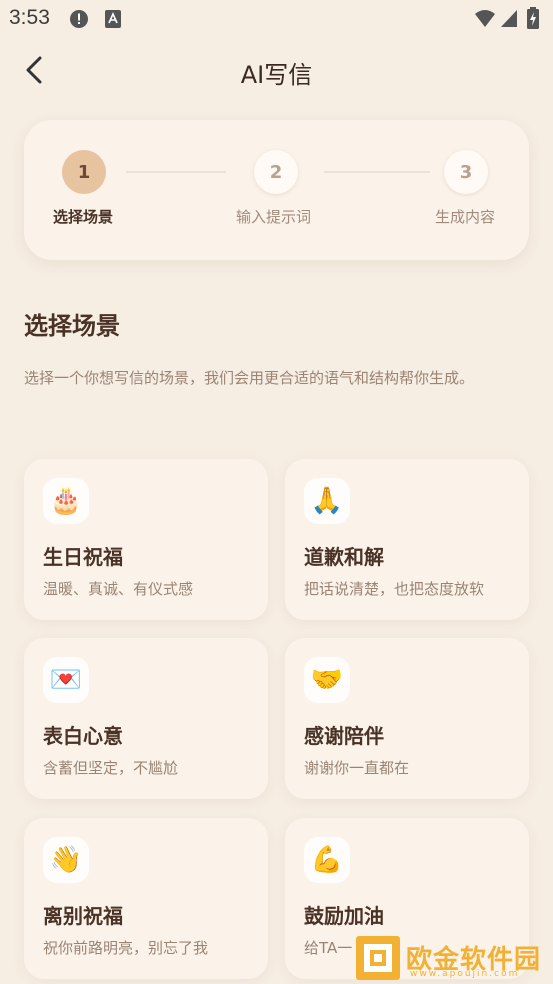 The height and width of the screenshot is (984, 553). I want to click on keyboard-a-icon, so click(113, 21).